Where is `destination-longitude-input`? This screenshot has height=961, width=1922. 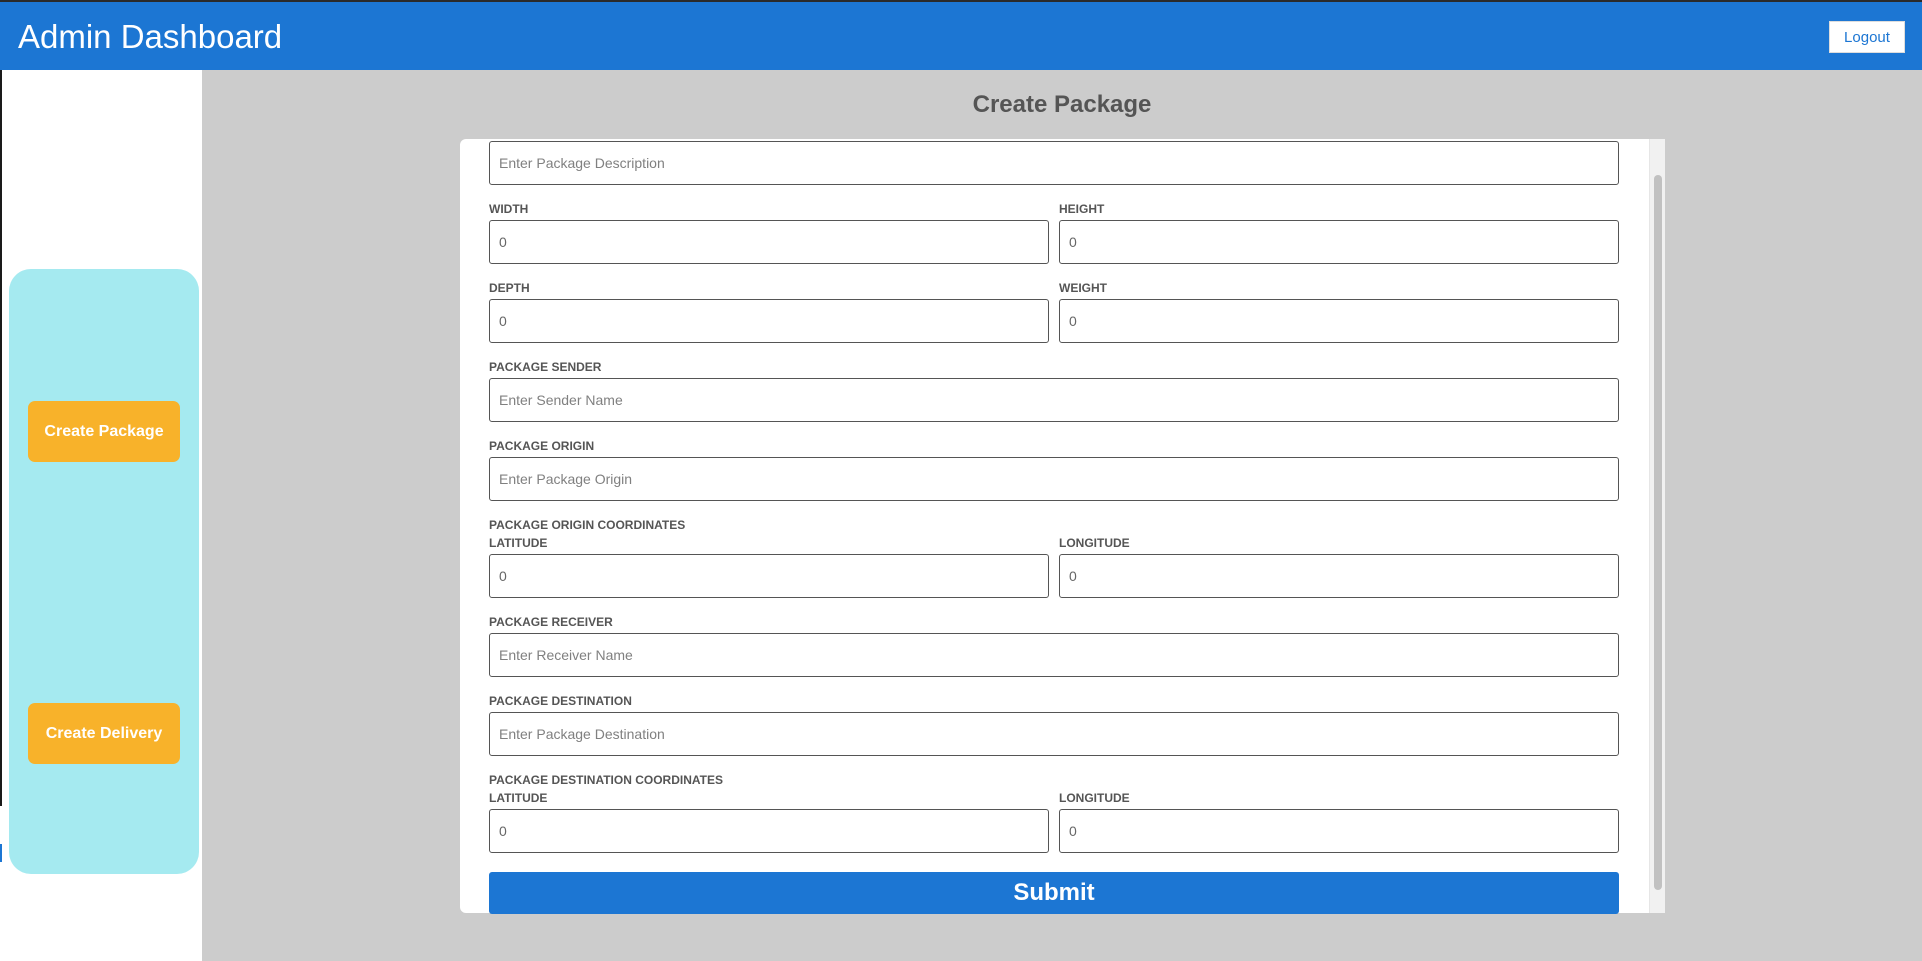
destination-longitude-input is located at coordinates (1339, 831).